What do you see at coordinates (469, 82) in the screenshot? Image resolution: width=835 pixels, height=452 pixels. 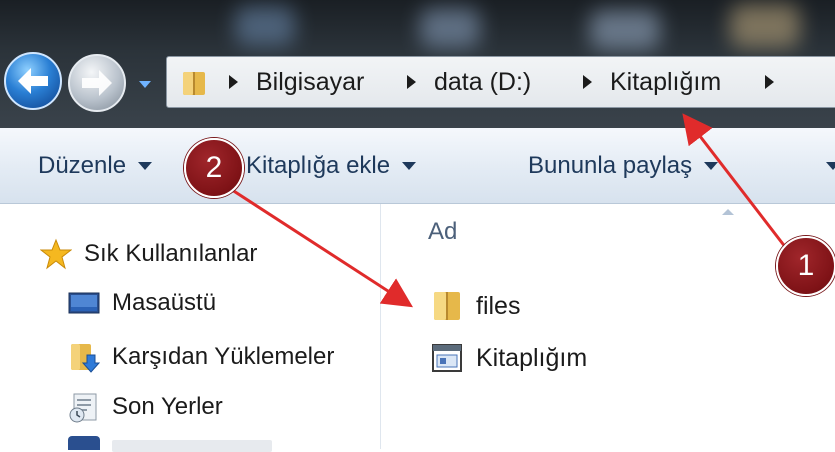 I see `breadcrumb-data-drive: data (D:)` at bounding box center [469, 82].